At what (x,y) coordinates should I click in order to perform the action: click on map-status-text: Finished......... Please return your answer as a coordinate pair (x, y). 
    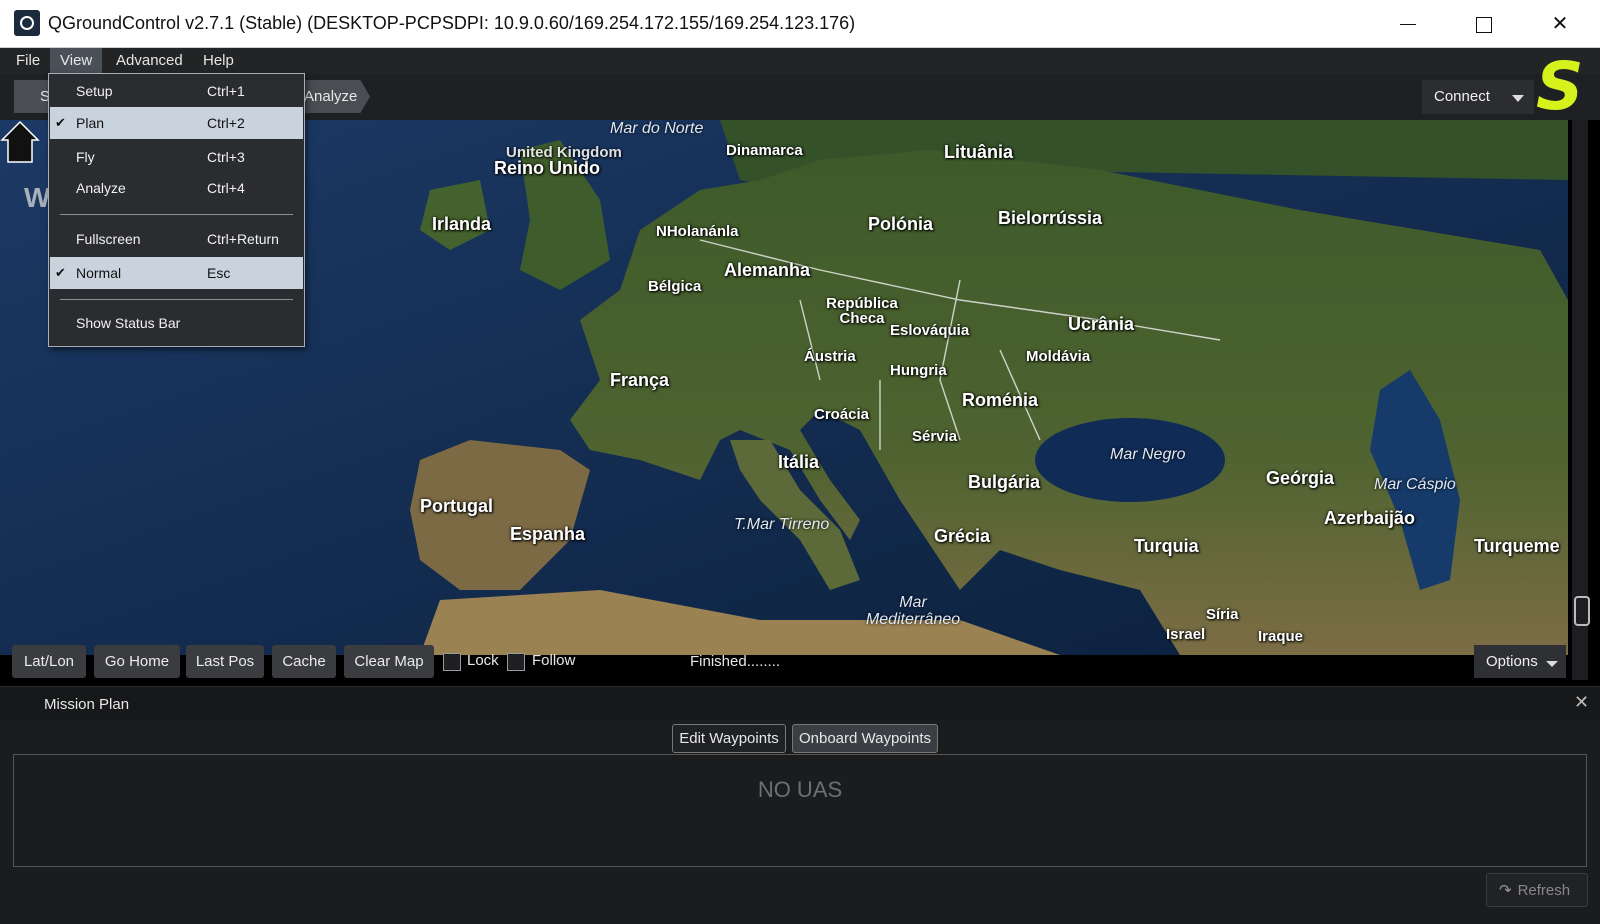
    Looking at the image, I should click on (735, 661).